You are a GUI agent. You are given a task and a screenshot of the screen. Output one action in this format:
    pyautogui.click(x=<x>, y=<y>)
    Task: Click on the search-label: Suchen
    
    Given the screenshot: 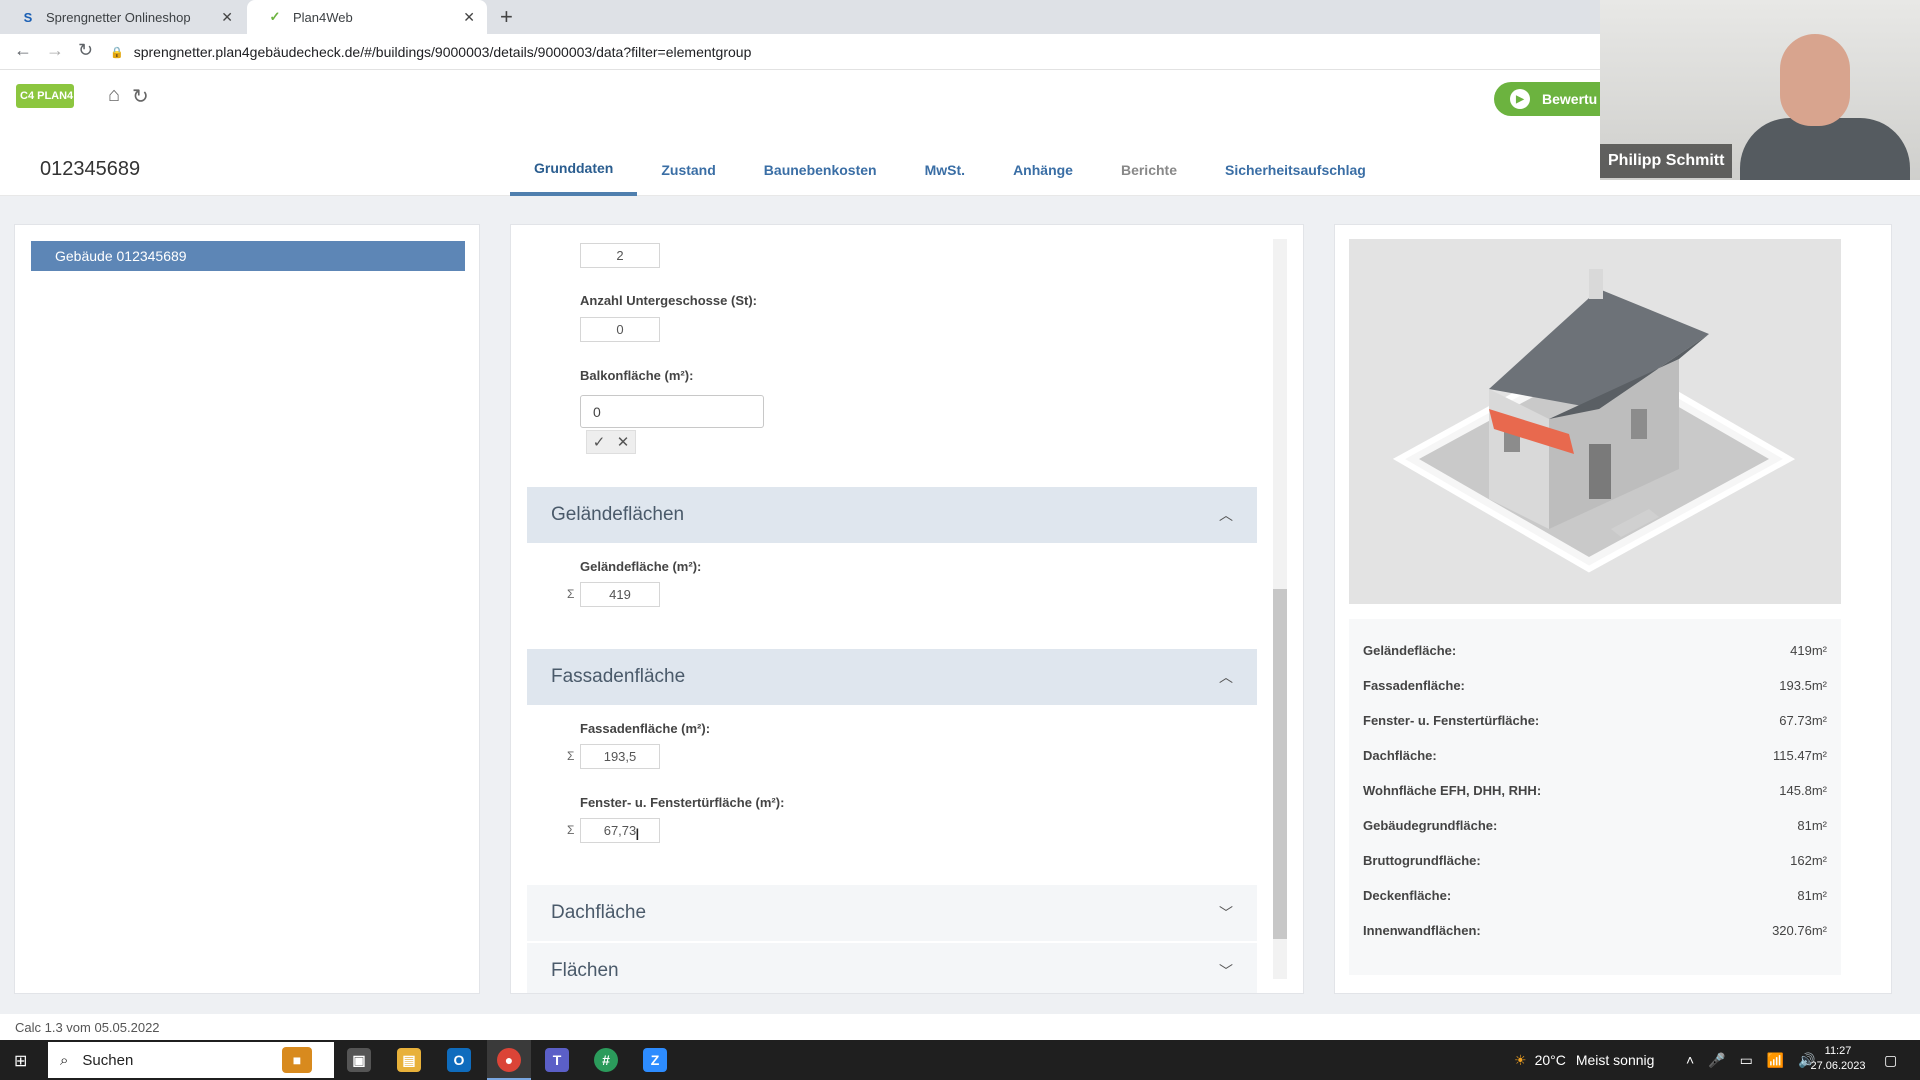 What is the action you would take?
    pyautogui.click(x=108, y=1060)
    